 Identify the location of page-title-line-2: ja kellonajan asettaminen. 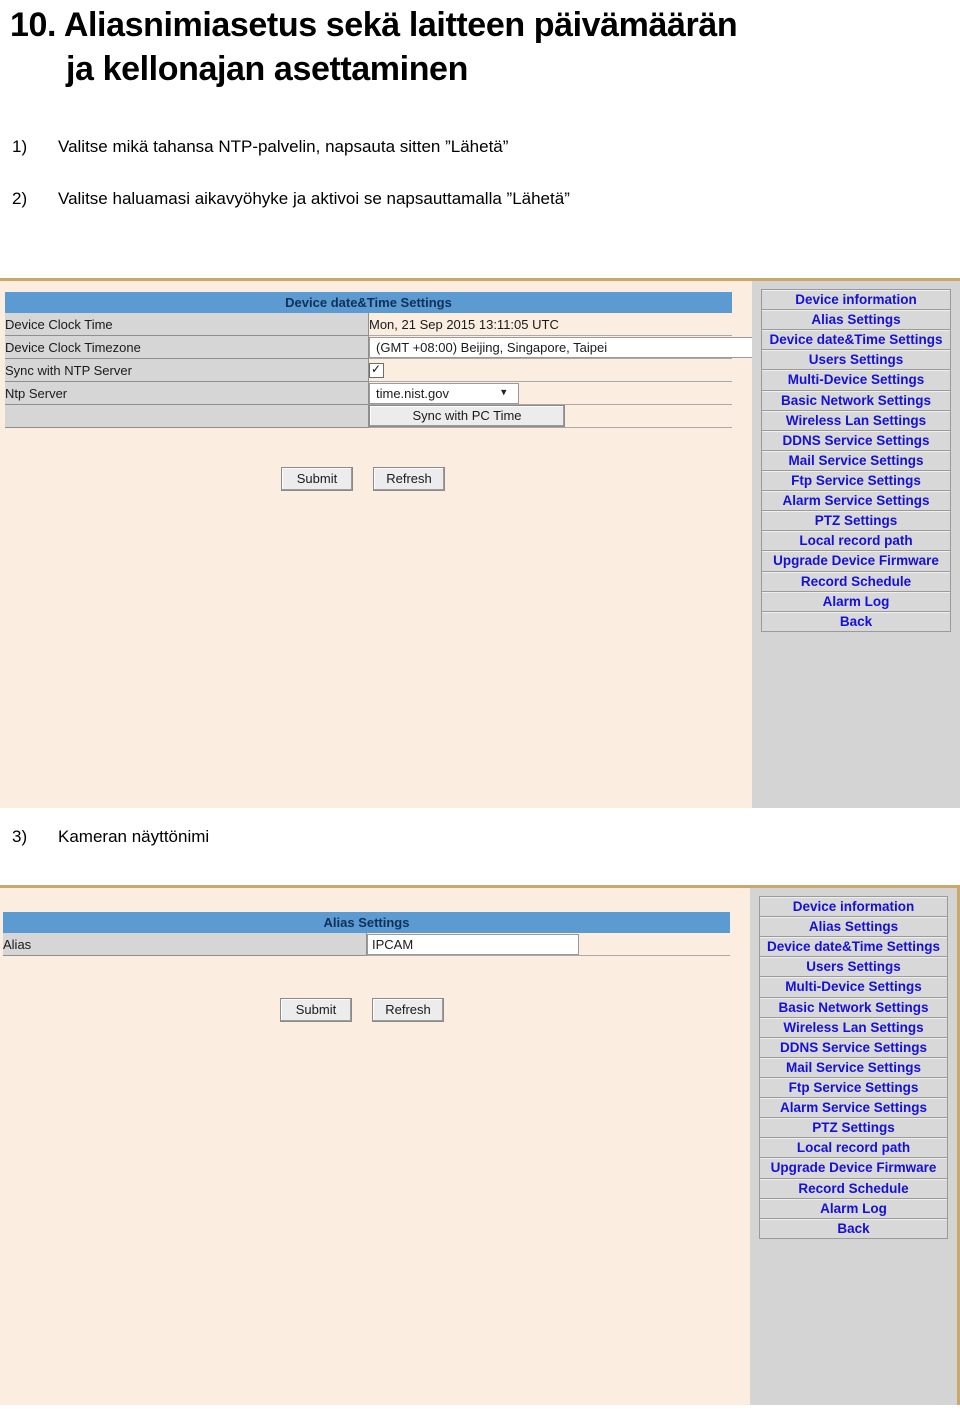
(267, 69).